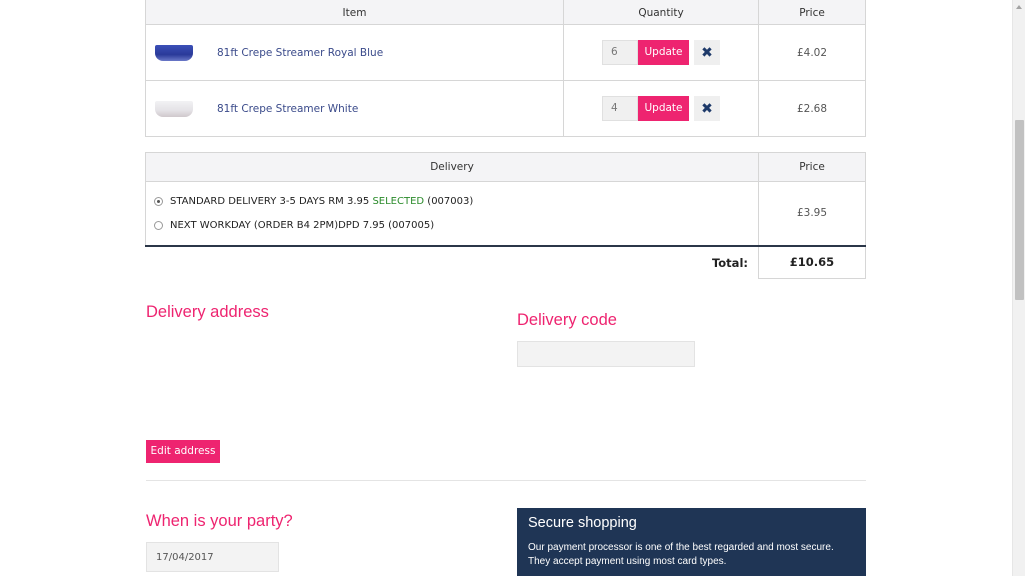 The image size is (1025, 576). Describe the element at coordinates (812, 167) in the screenshot. I see `delivery-price-header: Price` at that location.